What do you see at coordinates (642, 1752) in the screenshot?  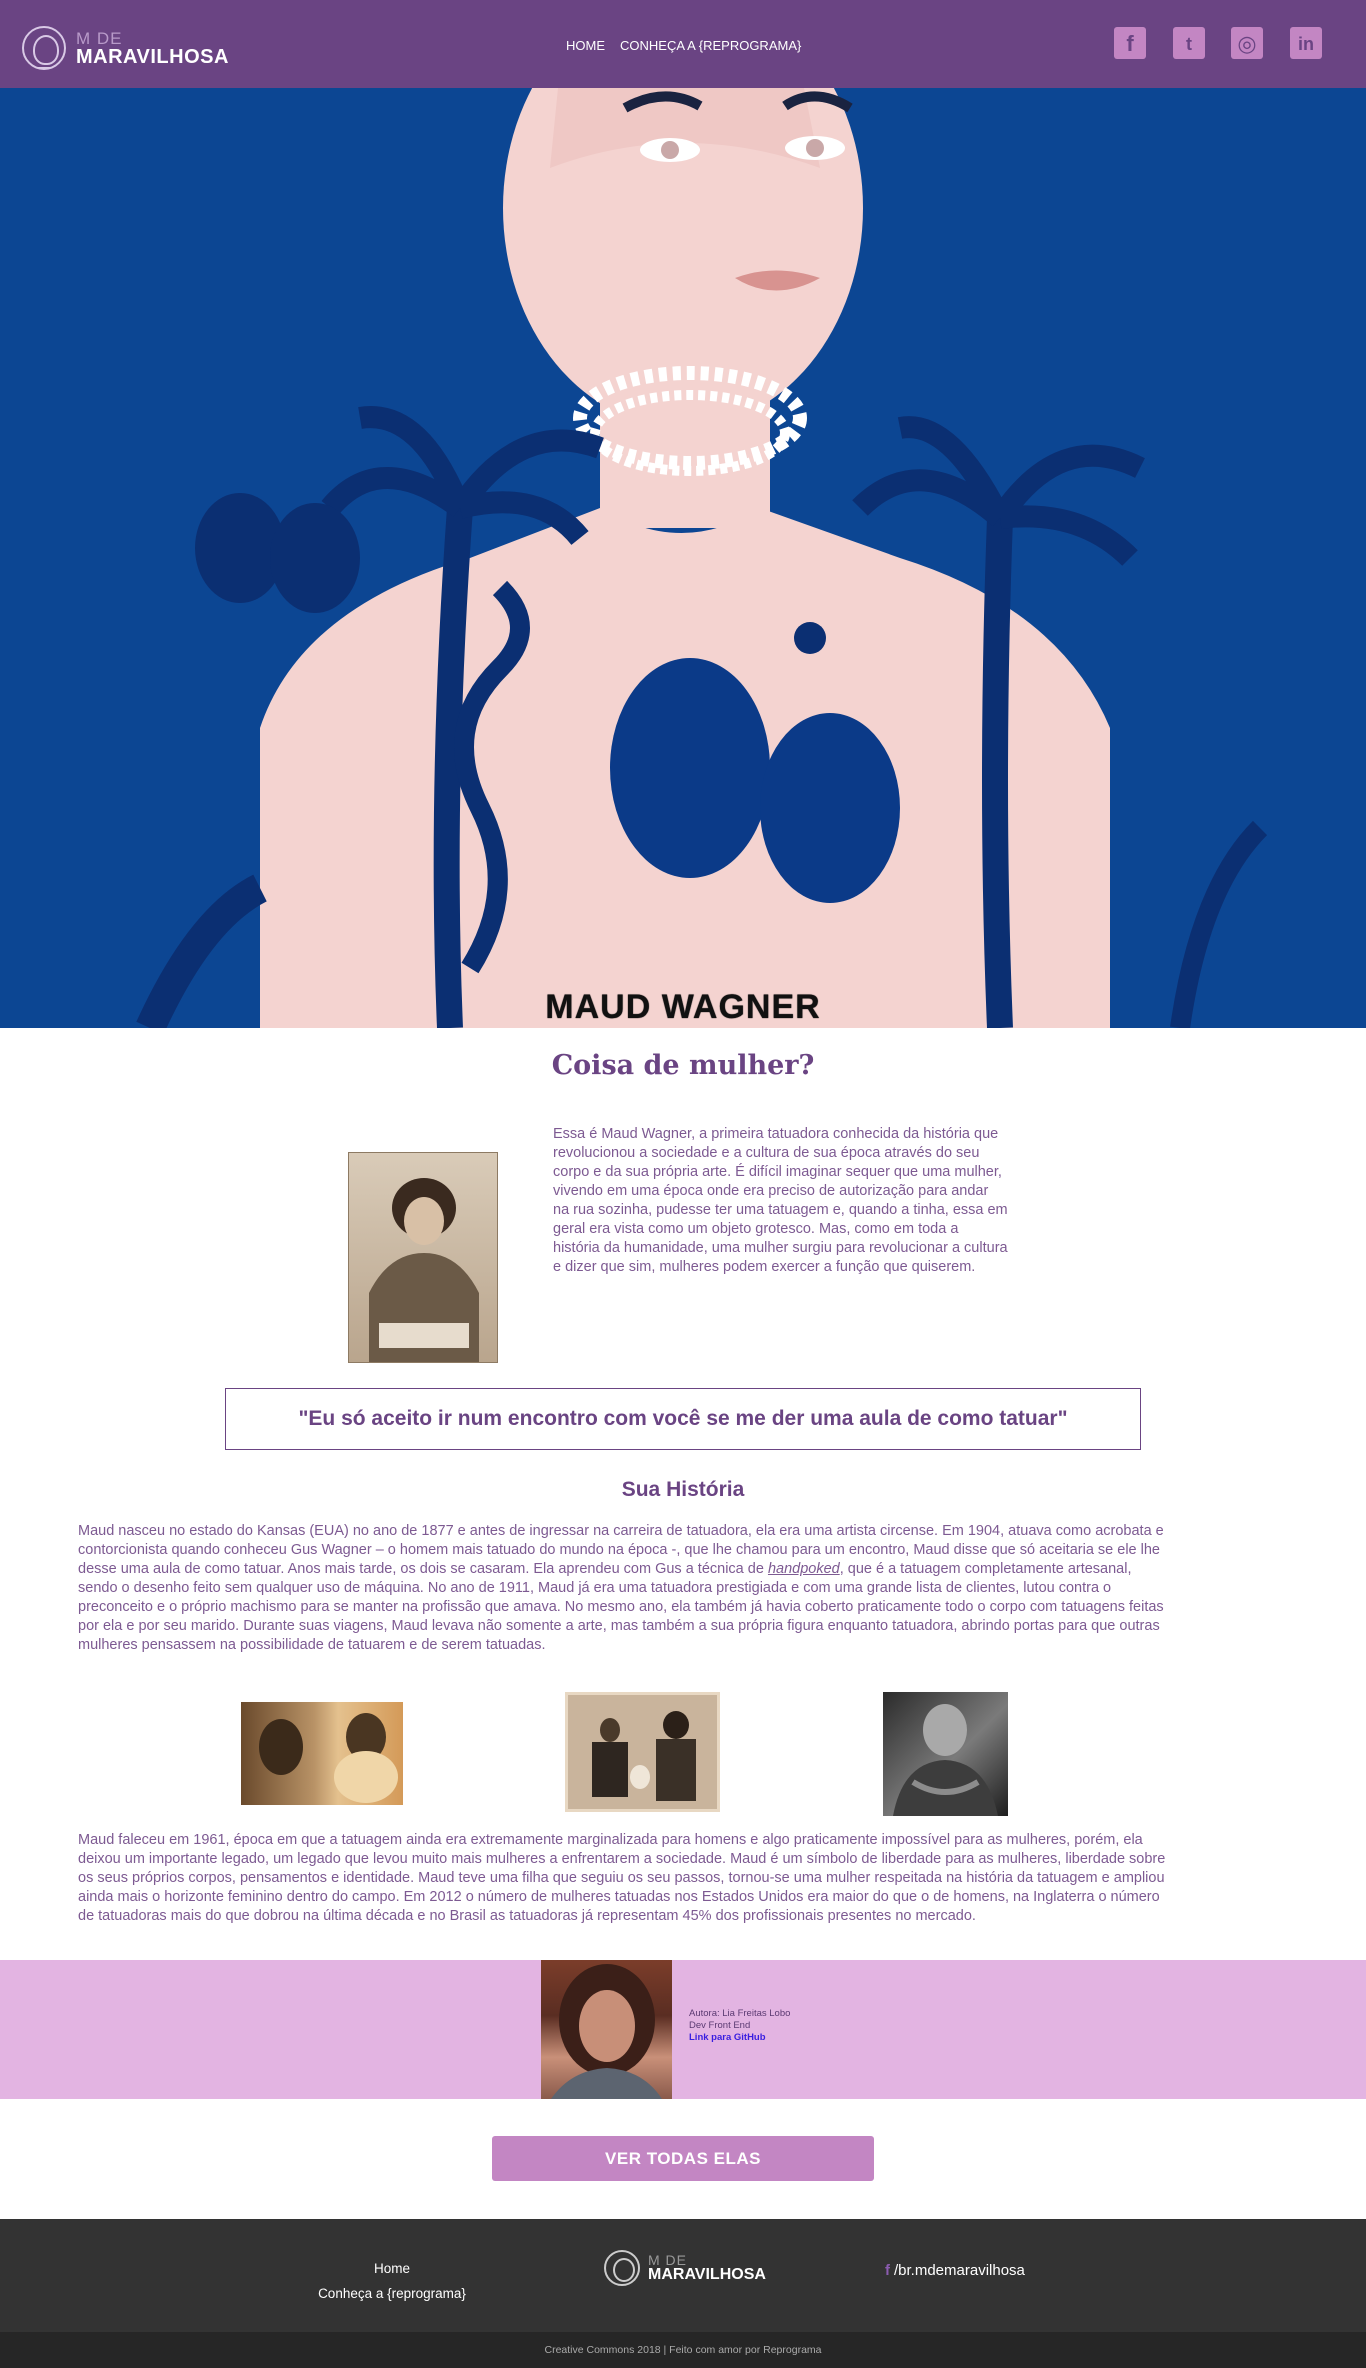 I see `history-photo-family` at bounding box center [642, 1752].